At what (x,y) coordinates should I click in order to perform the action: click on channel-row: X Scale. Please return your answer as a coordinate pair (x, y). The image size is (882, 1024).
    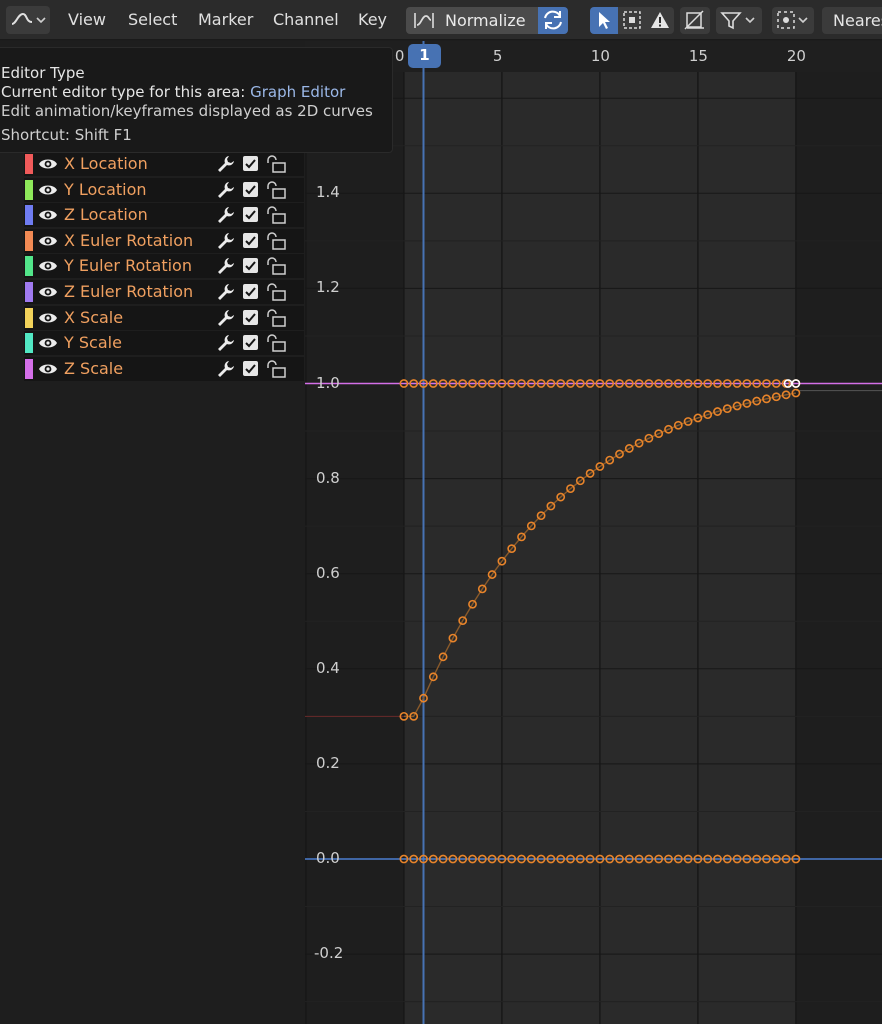
    Looking at the image, I should click on (164, 317).